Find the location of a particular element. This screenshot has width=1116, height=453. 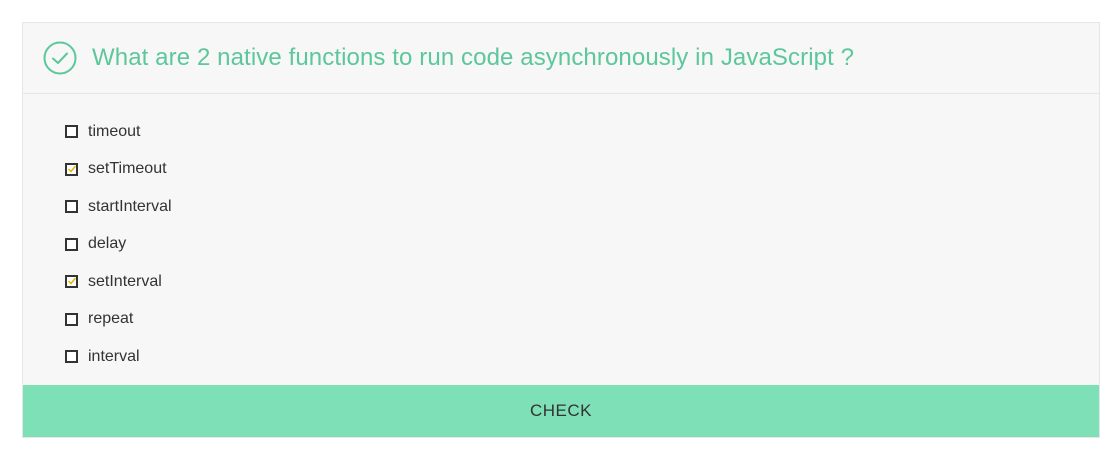

option-label: timeout is located at coordinates (114, 131).